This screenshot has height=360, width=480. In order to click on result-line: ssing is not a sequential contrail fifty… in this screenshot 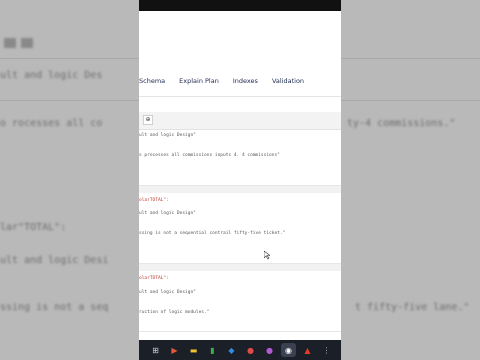, I will do `click(212, 233)`.